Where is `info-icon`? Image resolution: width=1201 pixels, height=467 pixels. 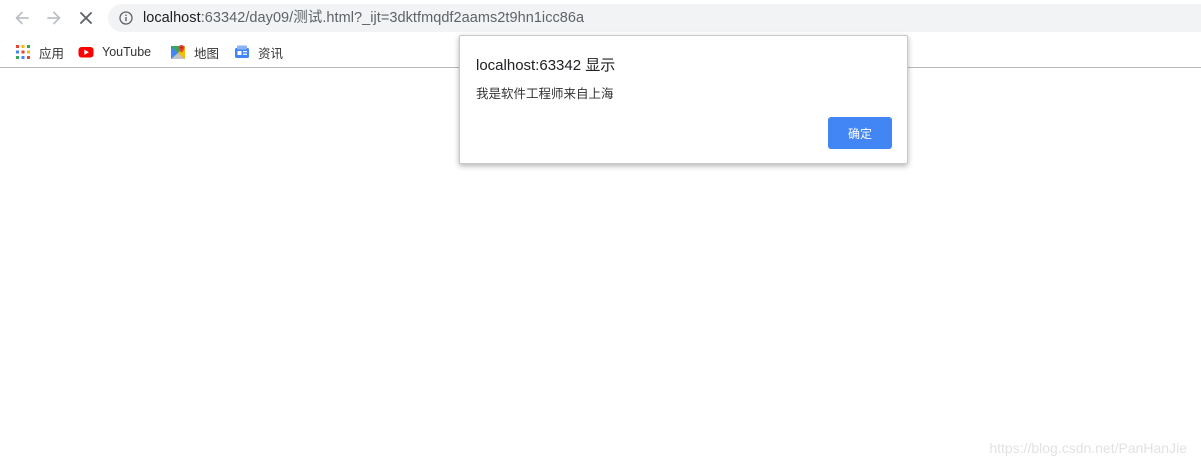 info-icon is located at coordinates (126, 18).